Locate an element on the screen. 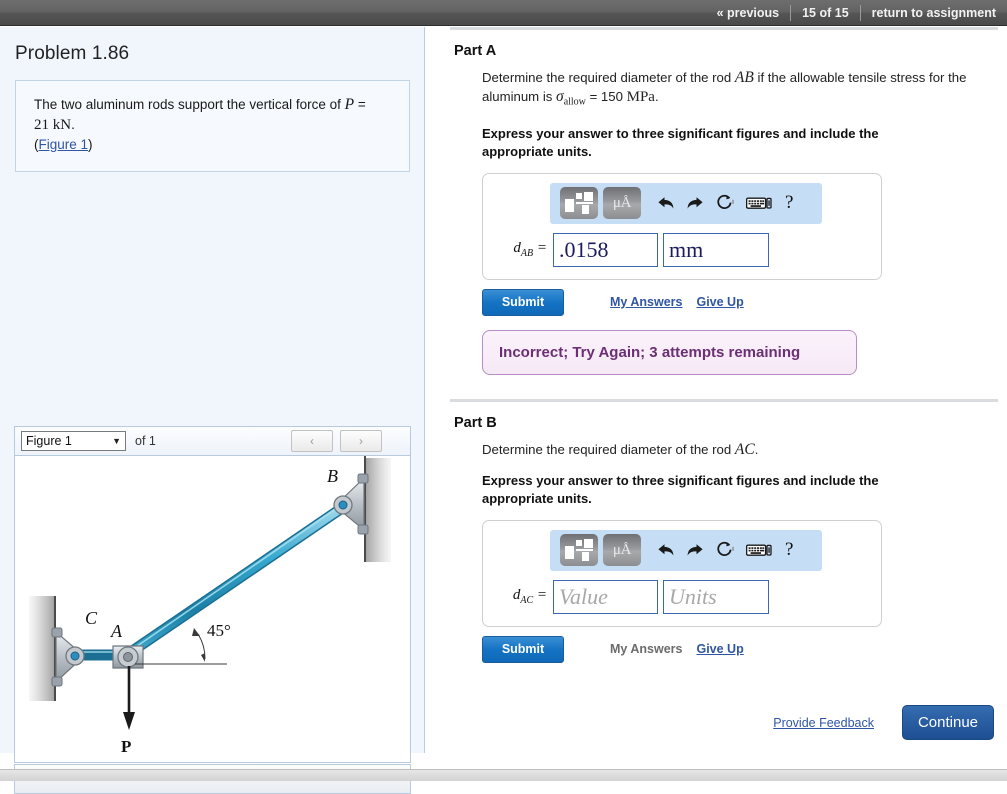 The height and width of the screenshot is (794, 1007). part-a-answer-label: dAB = is located at coordinates (524, 249).